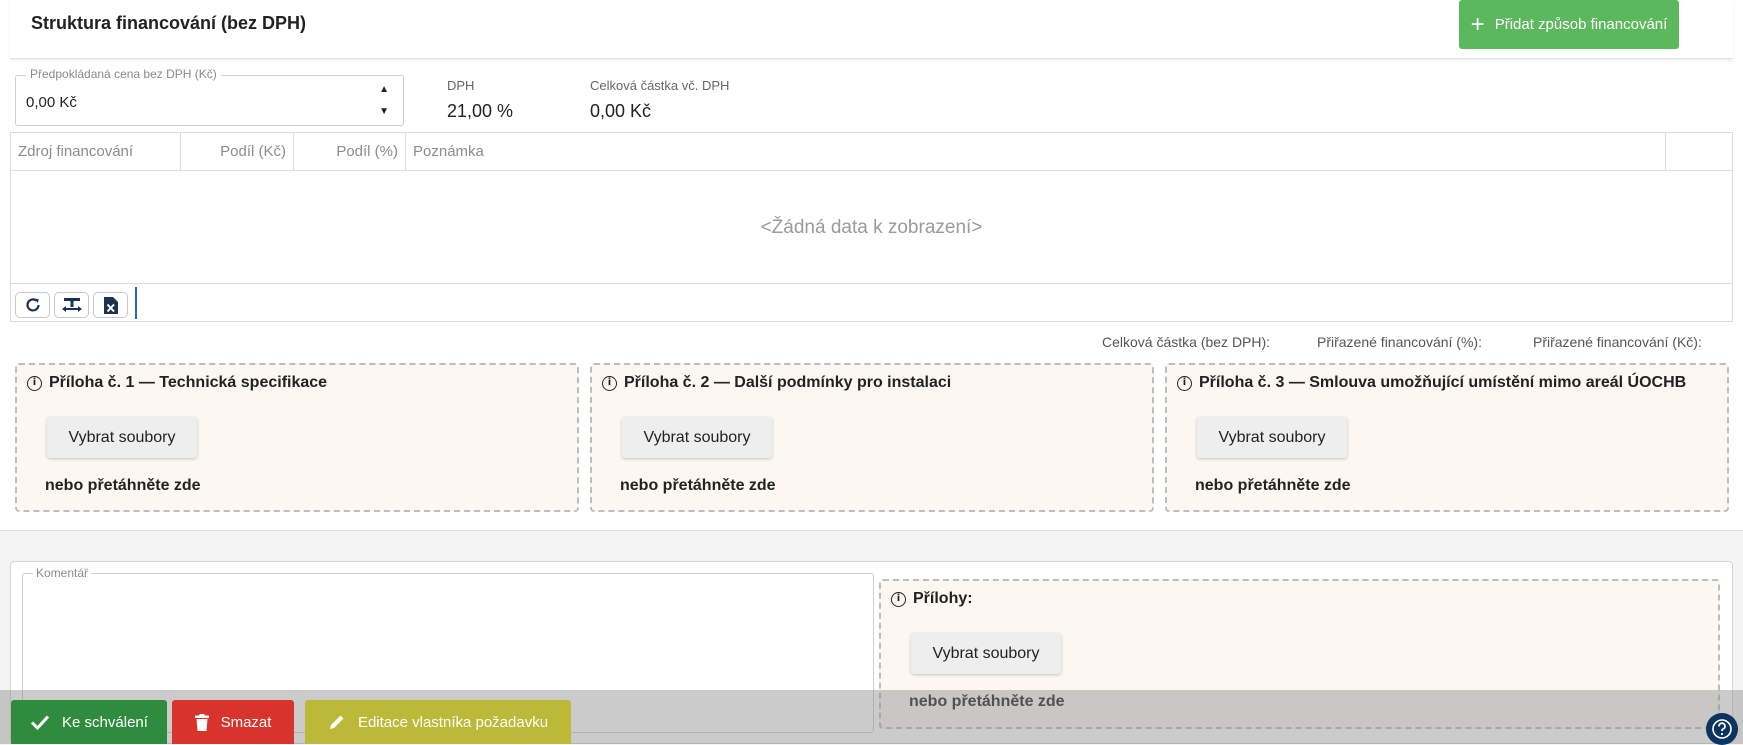  I want to click on vat-label: DPH, so click(461, 85).